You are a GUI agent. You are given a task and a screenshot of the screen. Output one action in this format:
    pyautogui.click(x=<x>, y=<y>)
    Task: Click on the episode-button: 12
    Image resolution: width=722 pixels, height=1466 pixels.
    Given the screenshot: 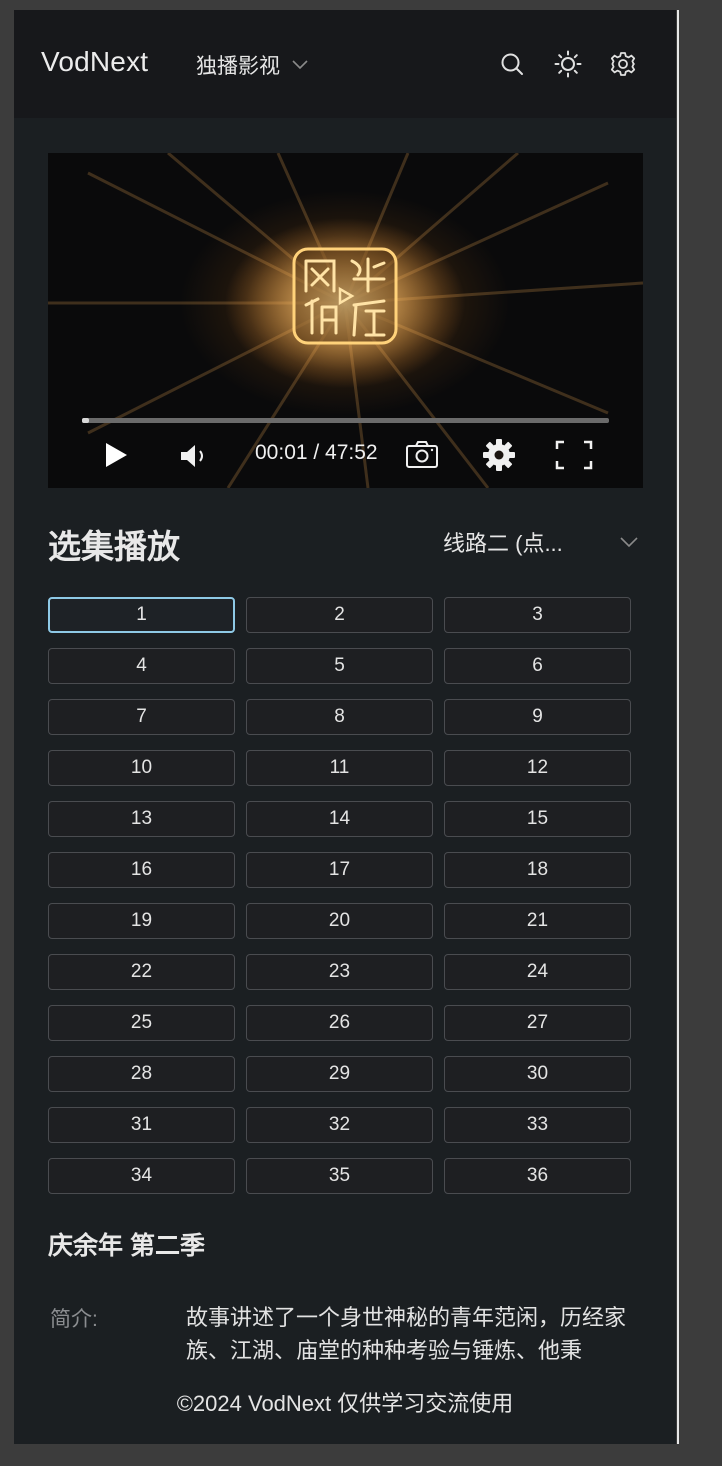 What is the action you would take?
    pyautogui.click(x=537, y=768)
    